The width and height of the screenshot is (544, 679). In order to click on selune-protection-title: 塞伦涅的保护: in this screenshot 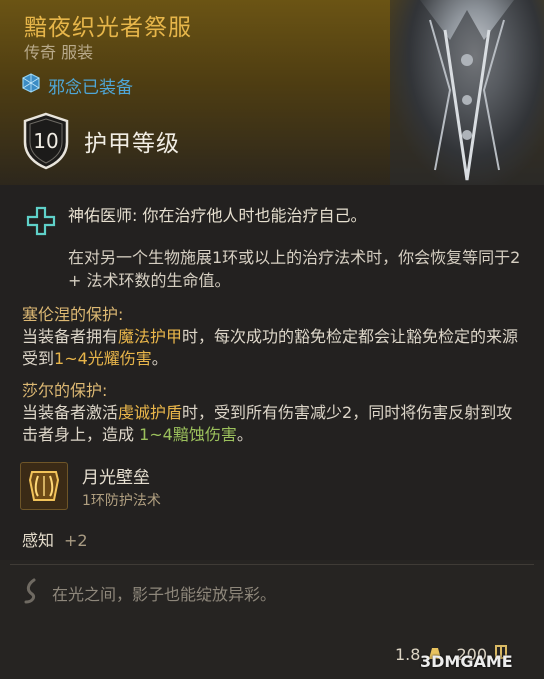, I will do `click(73, 314)`.